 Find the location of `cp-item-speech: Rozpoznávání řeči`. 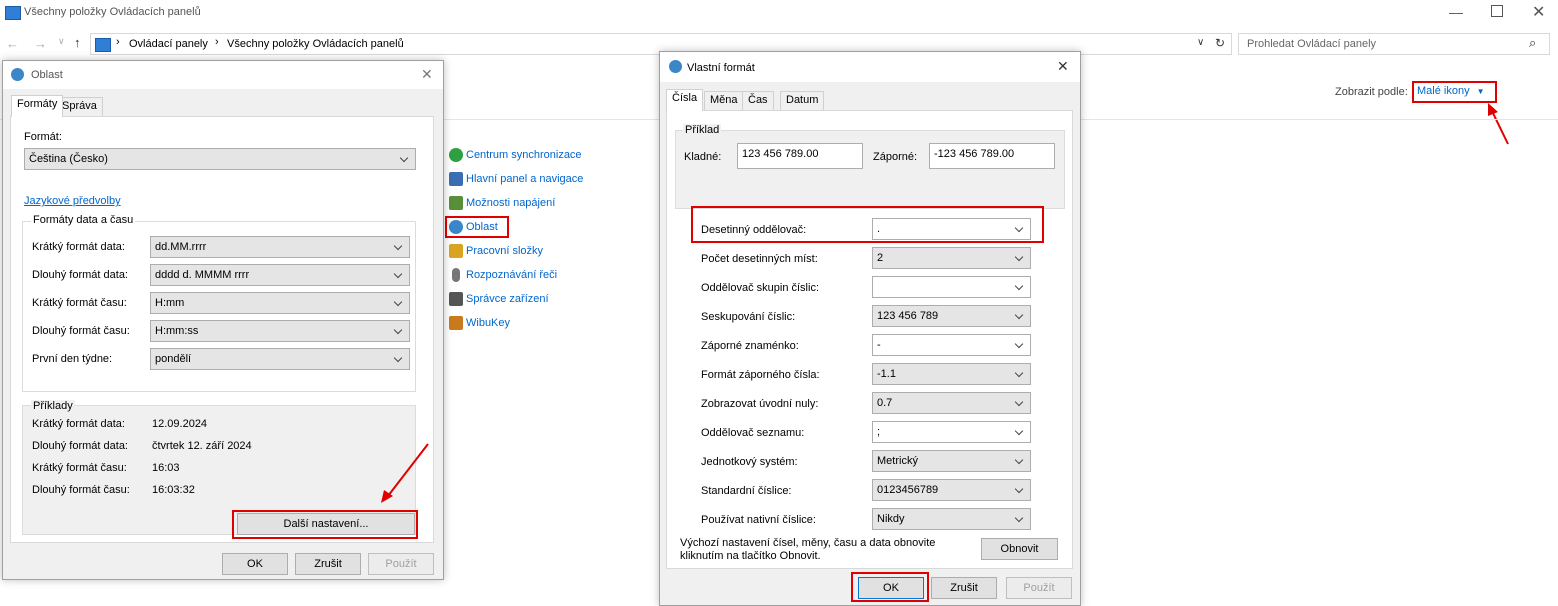

cp-item-speech: Rozpoznávání řeči is located at coordinates (503, 275).